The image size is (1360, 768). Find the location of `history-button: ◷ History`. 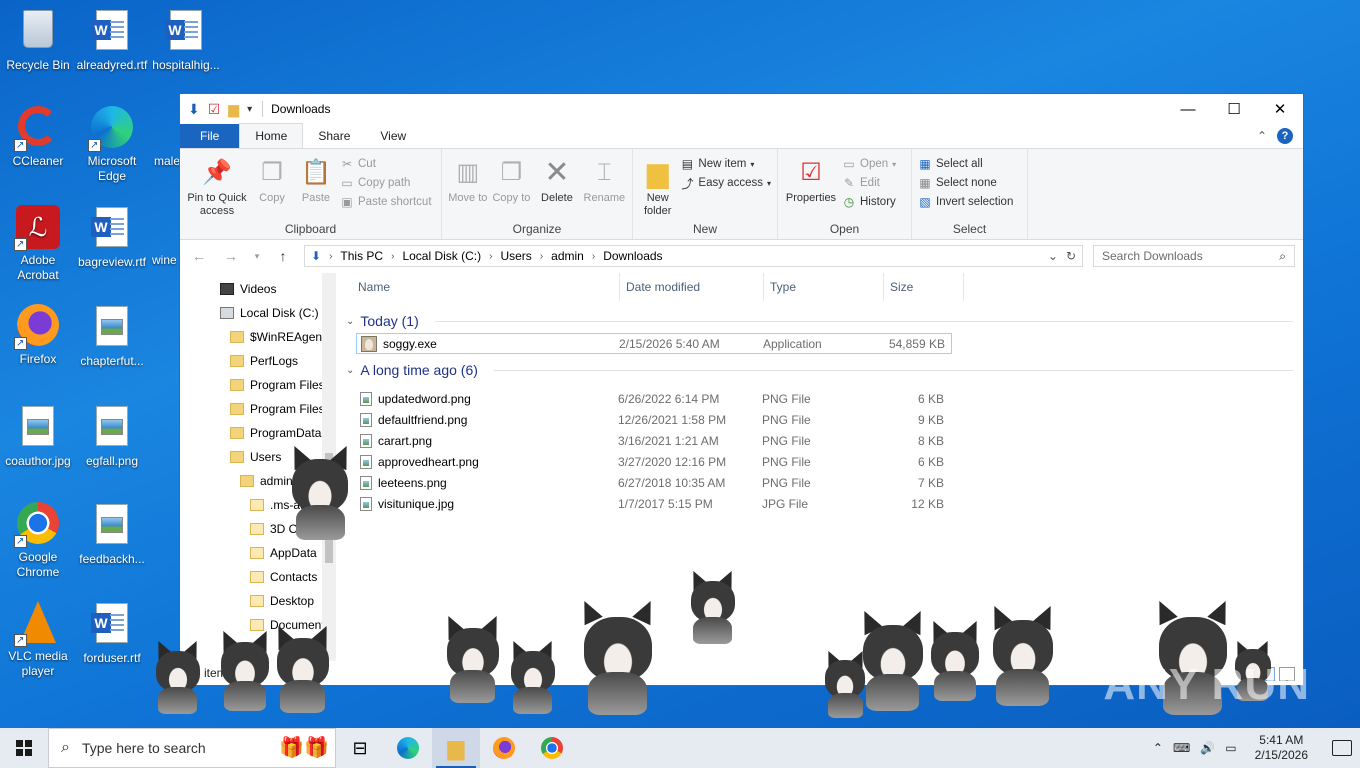

history-button: ◷ History is located at coordinates (869, 202).